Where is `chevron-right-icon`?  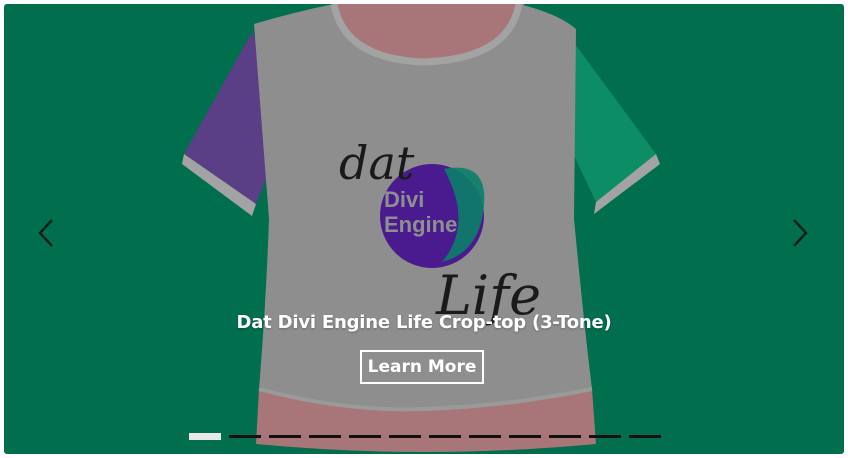 chevron-right-icon is located at coordinates (800, 233).